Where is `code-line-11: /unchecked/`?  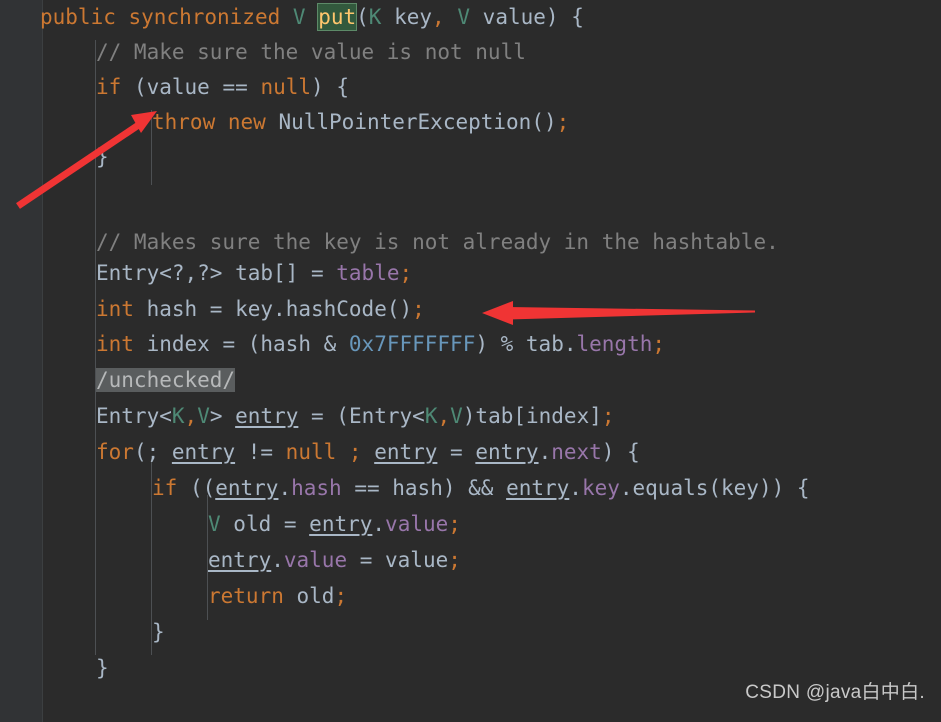
code-line-11: /unchecked/ is located at coordinates (166, 380).